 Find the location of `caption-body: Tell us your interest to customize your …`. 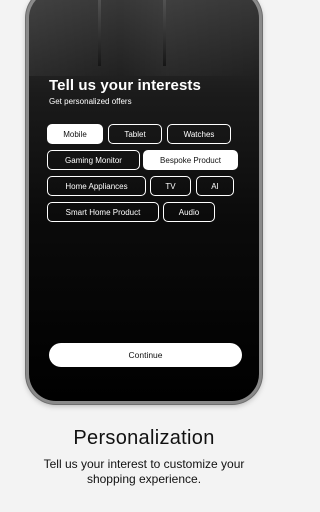

caption-body: Tell us your interest to customize your … is located at coordinates (144, 471).